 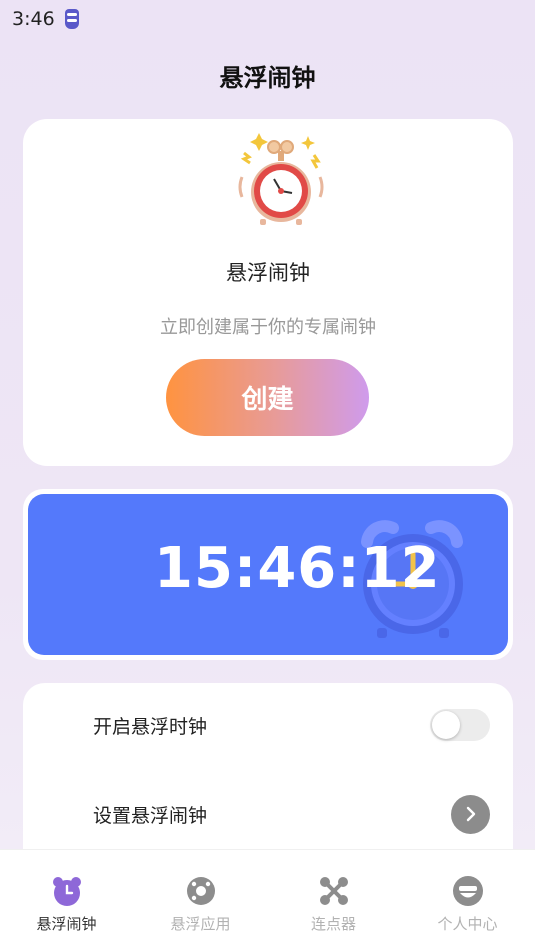 I want to click on bottom-tab-bar: 悬浮闹钟 悬浮应用 连点器 个人中心, so click(x=267, y=900).